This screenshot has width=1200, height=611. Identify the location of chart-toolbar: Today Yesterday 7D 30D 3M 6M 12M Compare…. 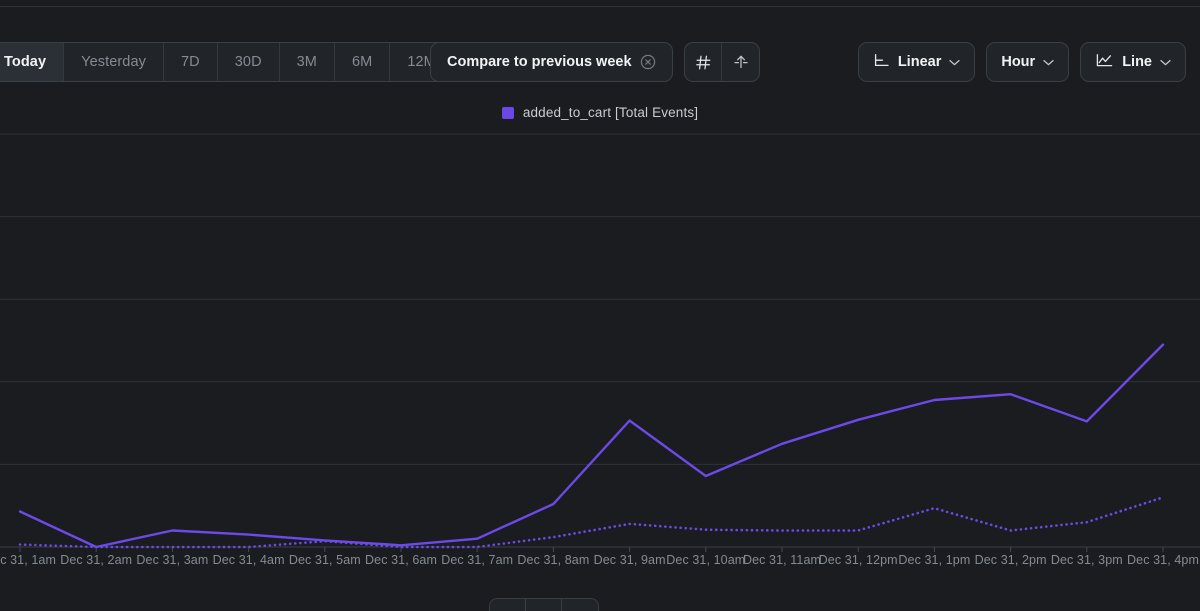
(600, 63).